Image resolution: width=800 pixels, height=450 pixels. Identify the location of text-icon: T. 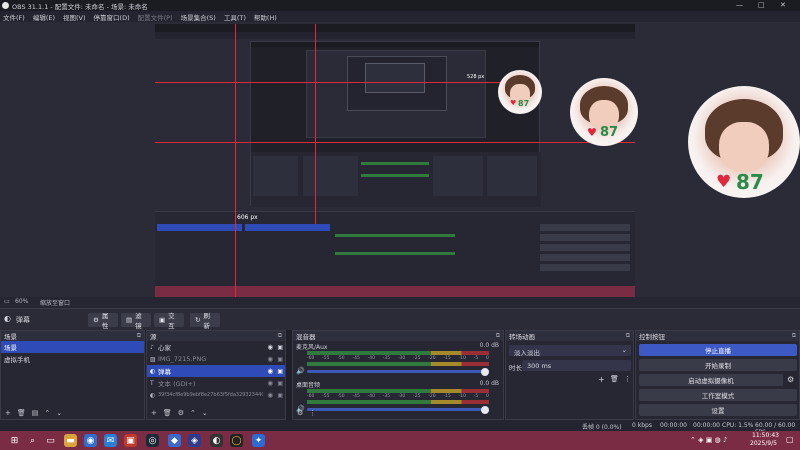
(152, 383).